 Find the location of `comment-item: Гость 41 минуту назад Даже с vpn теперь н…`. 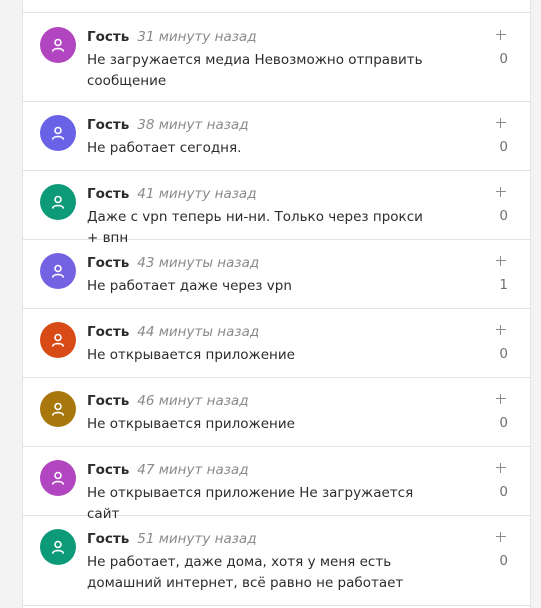

comment-item: Гость 41 минуту назад Даже с vpn теперь н… is located at coordinates (276, 208).